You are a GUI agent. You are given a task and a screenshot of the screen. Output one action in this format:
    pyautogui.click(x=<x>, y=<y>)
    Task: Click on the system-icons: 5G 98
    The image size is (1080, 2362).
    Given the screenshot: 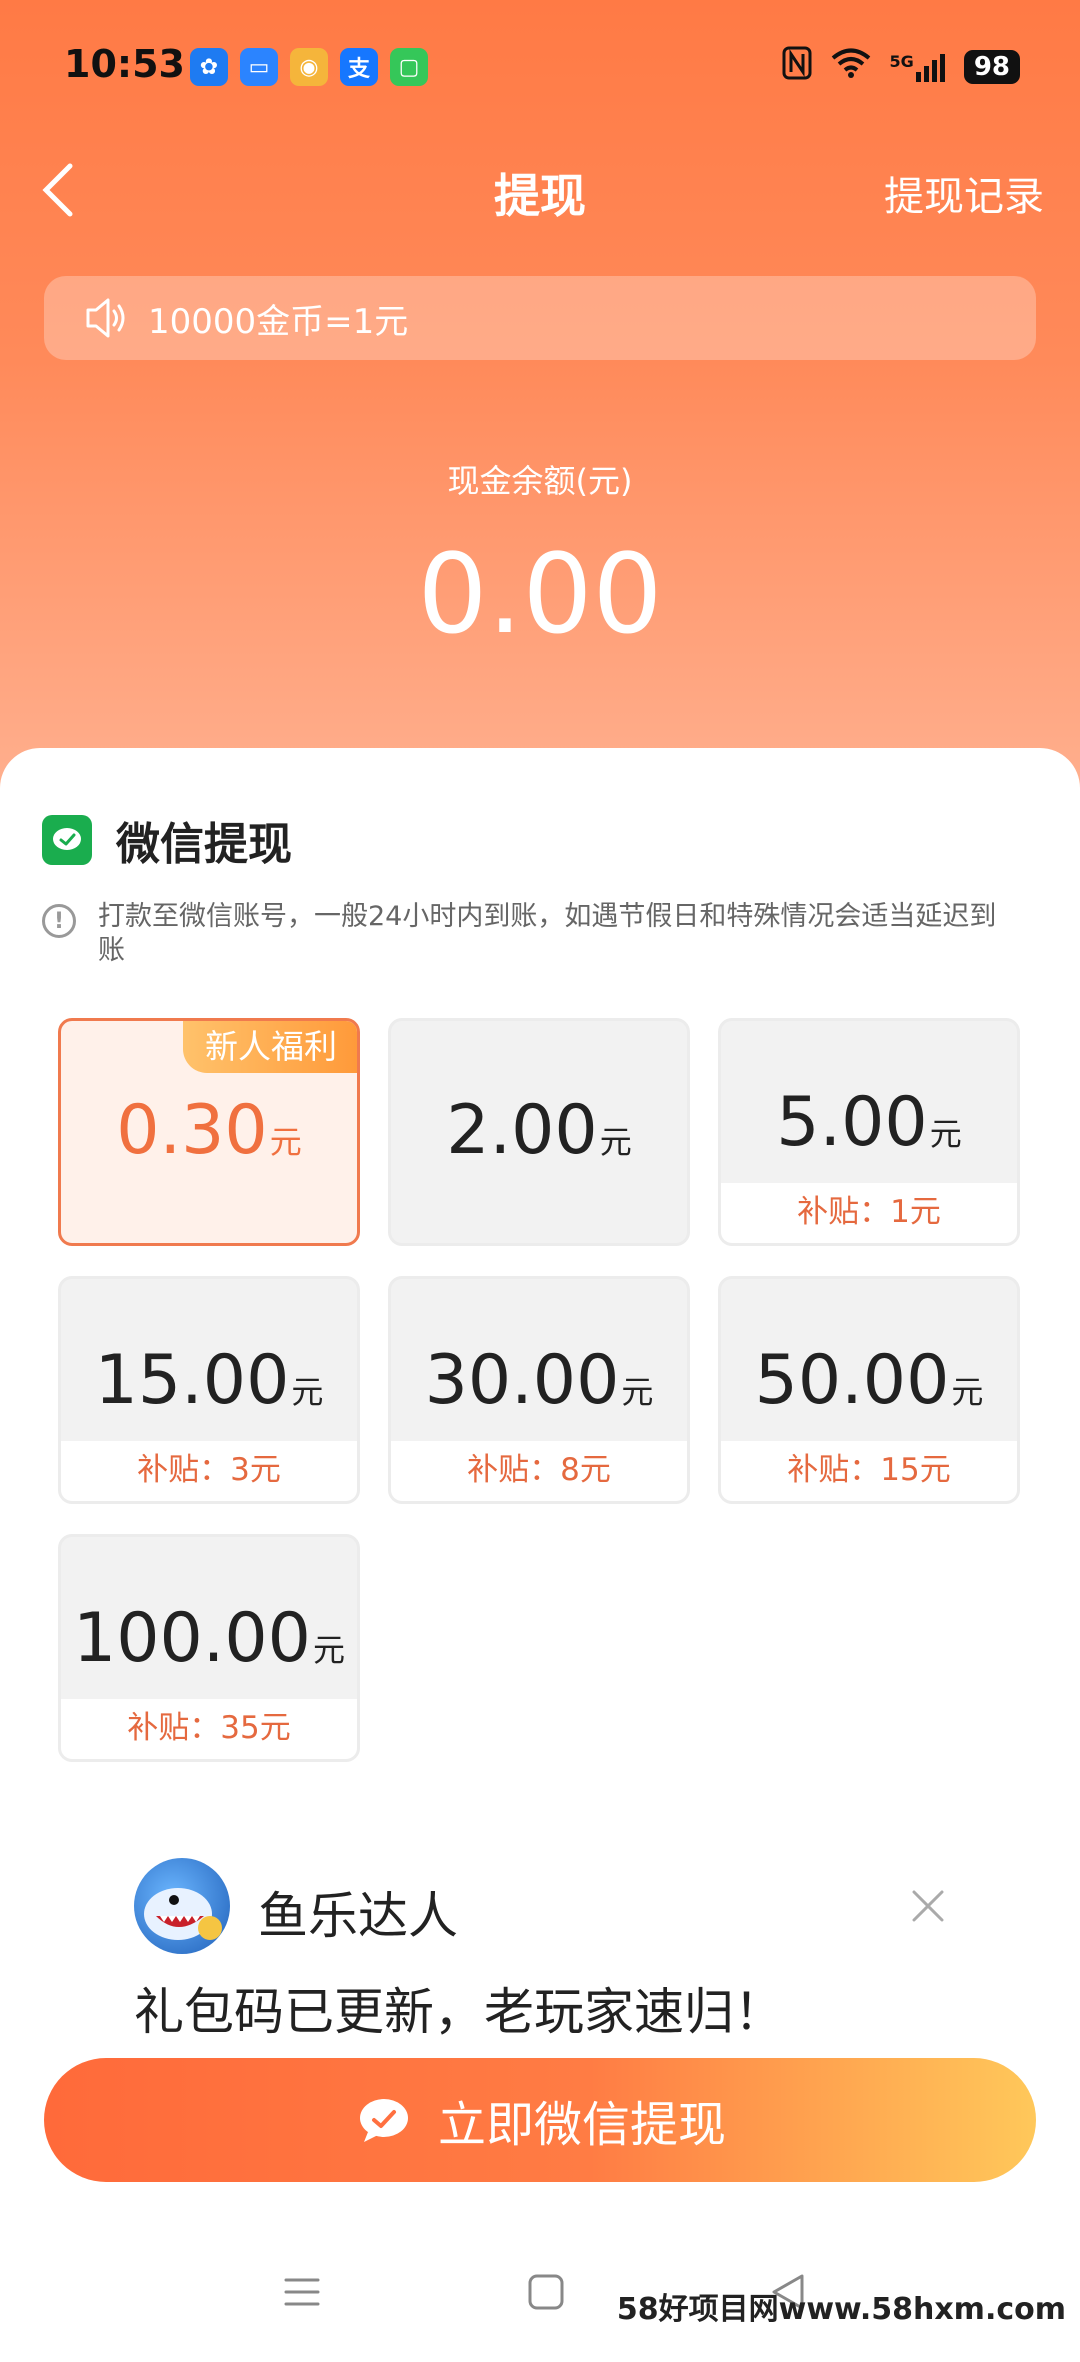 What is the action you would take?
    pyautogui.click(x=901, y=67)
    